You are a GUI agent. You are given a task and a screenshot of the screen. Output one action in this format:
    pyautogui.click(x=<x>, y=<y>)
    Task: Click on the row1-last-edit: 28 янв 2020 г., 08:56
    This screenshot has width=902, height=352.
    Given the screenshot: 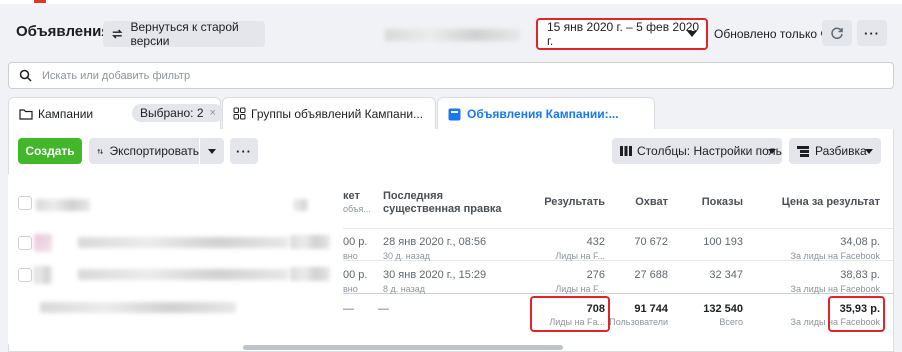 What is the action you would take?
    pyautogui.click(x=435, y=242)
    